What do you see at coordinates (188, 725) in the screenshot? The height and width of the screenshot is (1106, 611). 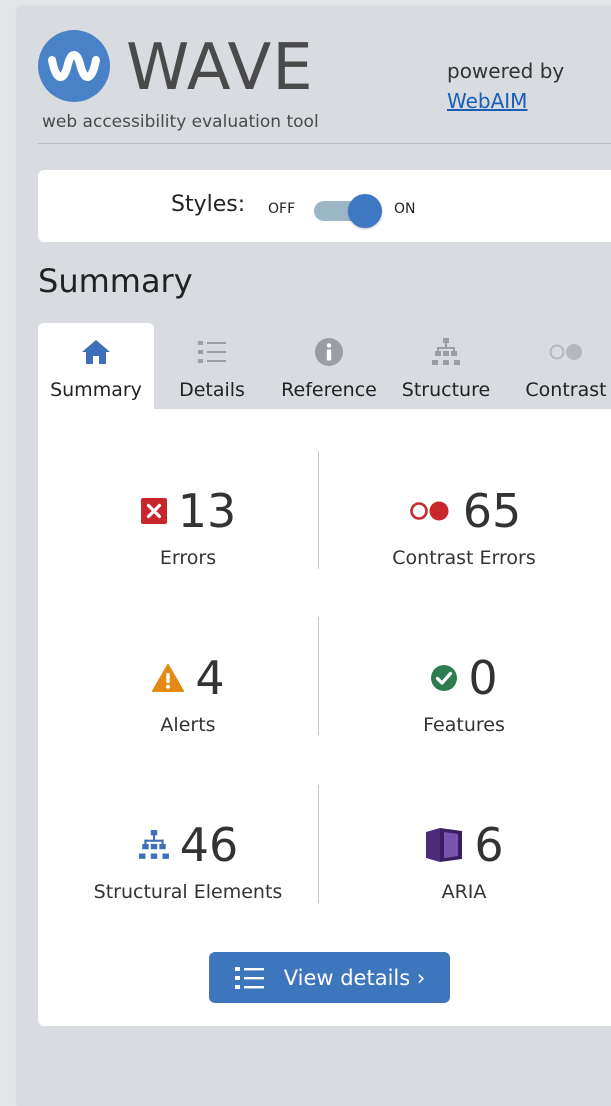 I see `alerts-label: Alerts` at bounding box center [188, 725].